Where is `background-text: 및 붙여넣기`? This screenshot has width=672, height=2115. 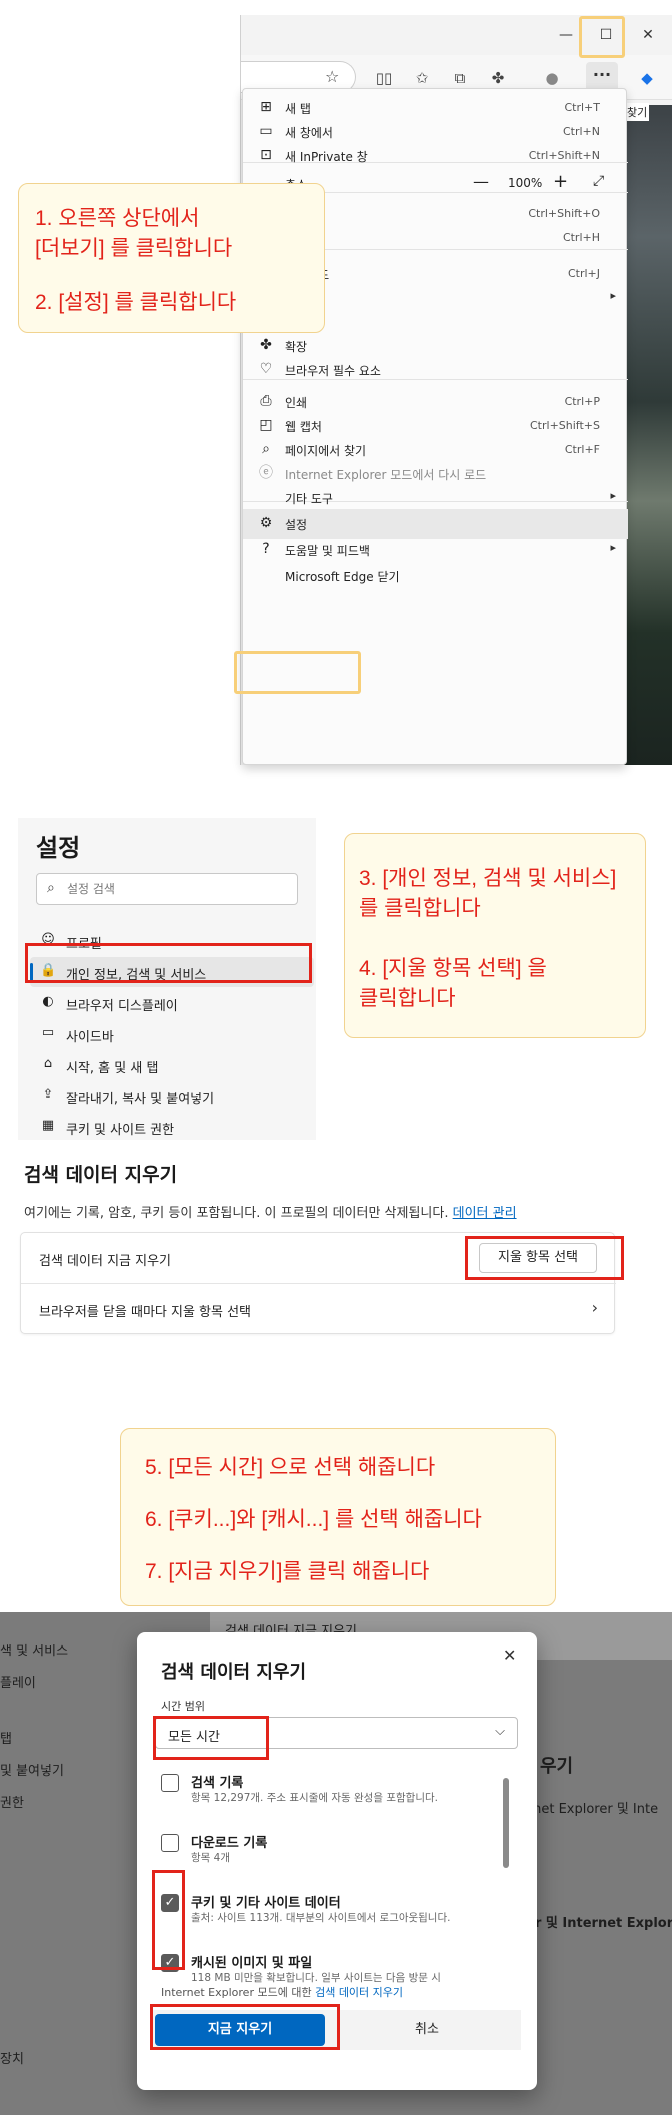
background-text: 및 붙여넣기 is located at coordinates (32, 1771).